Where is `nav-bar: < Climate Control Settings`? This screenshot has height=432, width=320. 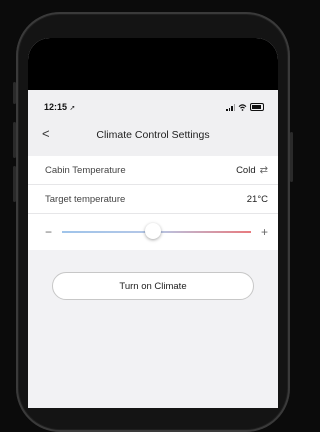
nav-bar: < Climate Control Settings is located at coordinates (153, 135).